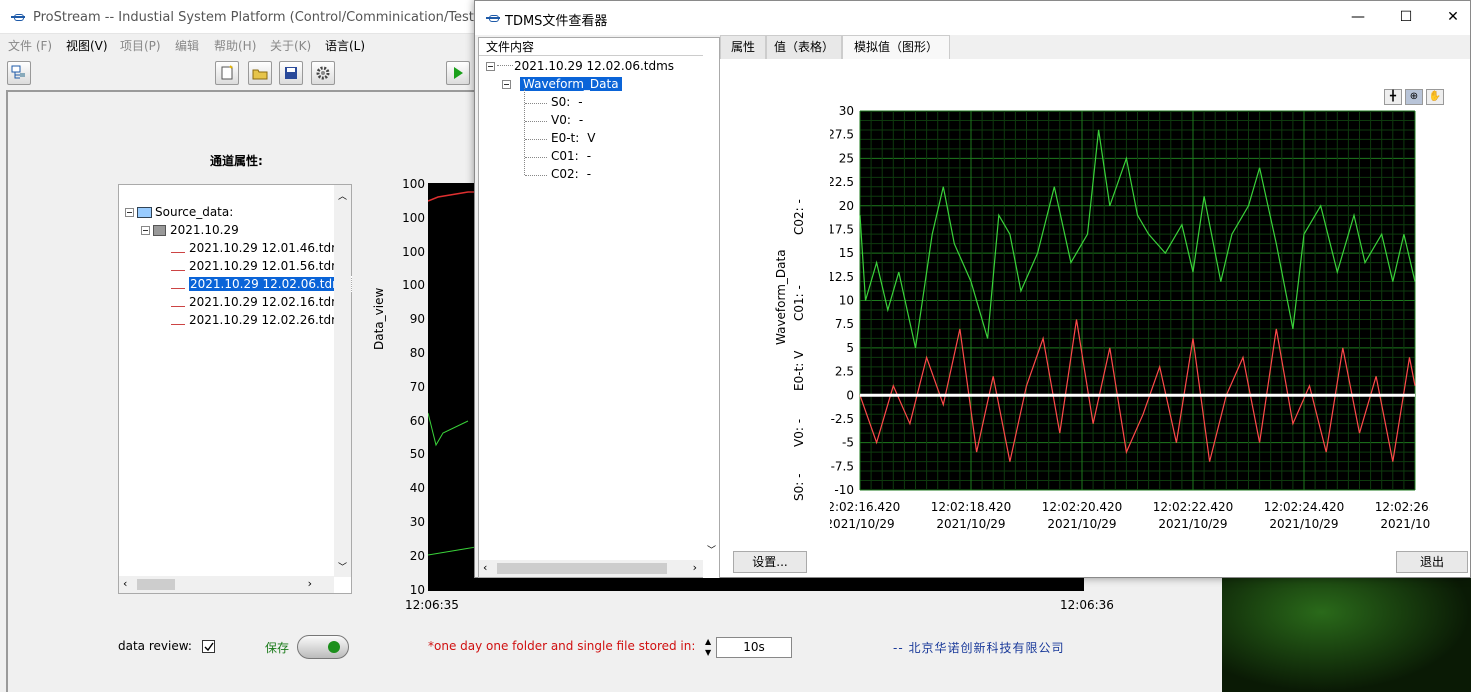 The image size is (1471, 692). I want to click on data-review-checkbox, so click(208, 646).